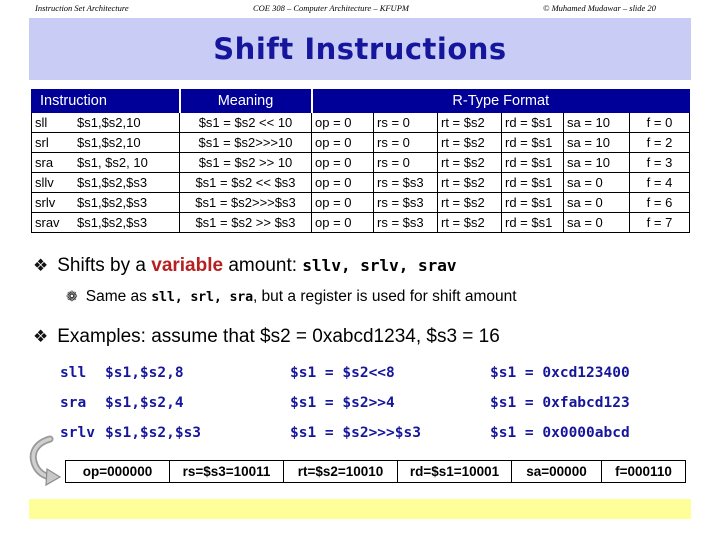 The image size is (720, 540). I want to click on example-opcode: srlv, so click(77, 433).